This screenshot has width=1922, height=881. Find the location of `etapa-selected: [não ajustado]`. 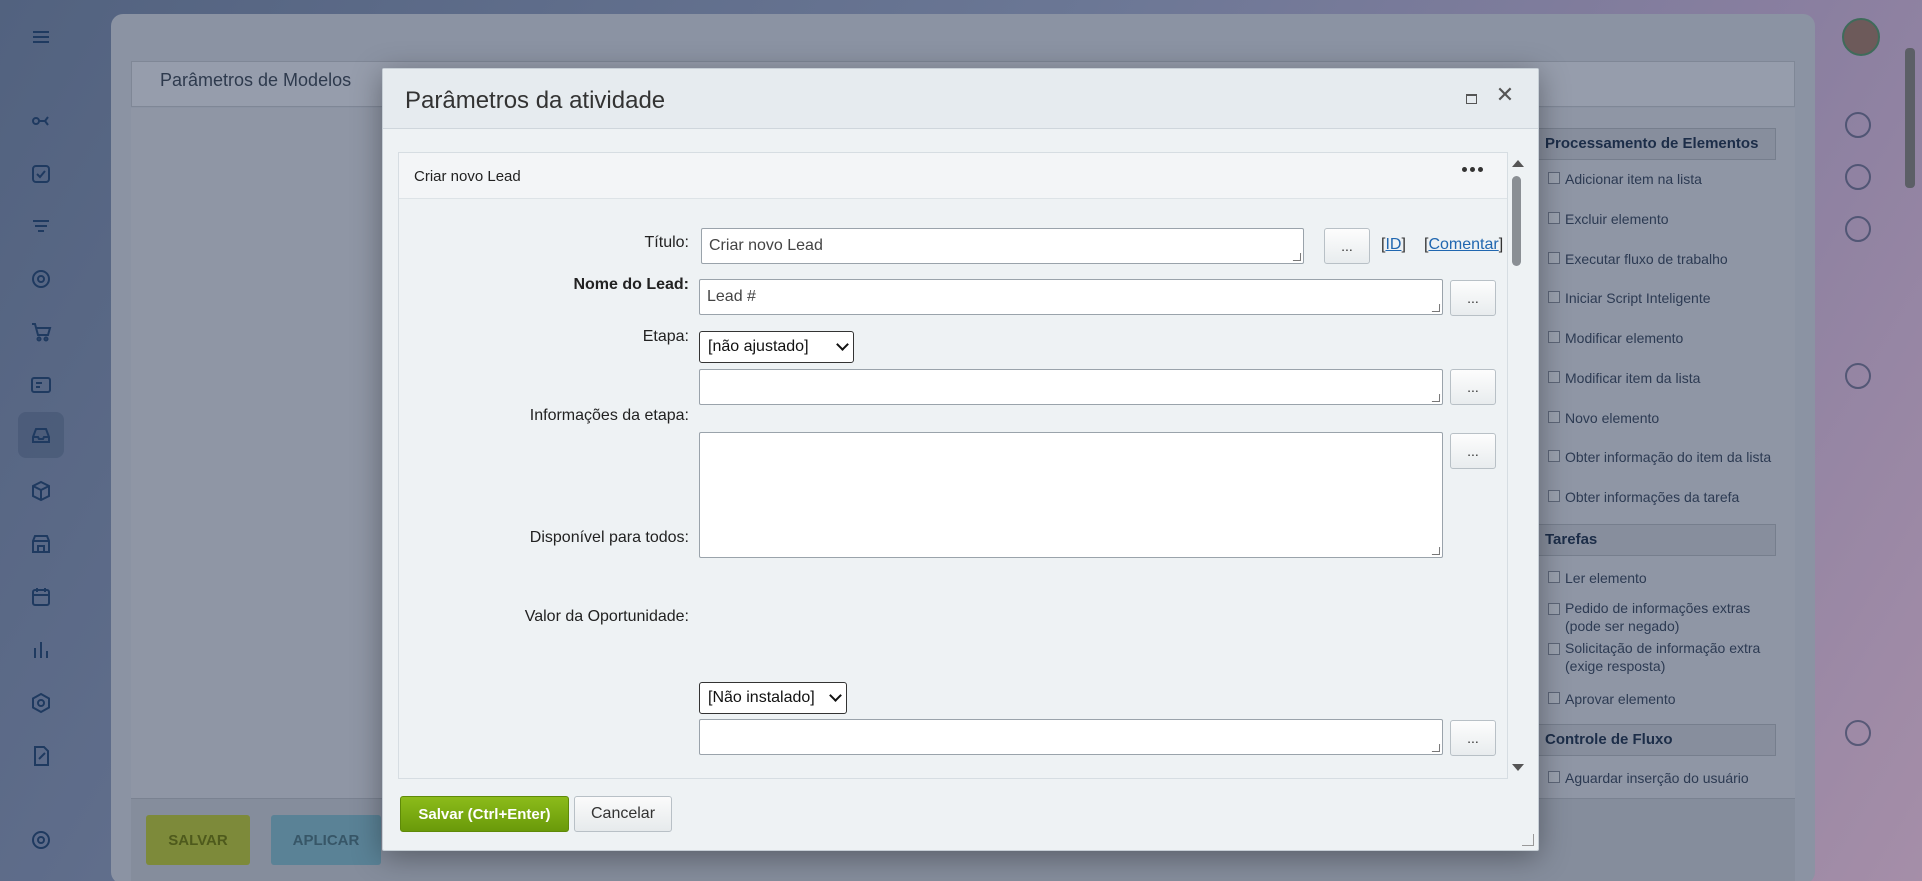

etapa-selected: [não ajustado] is located at coordinates (758, 346).